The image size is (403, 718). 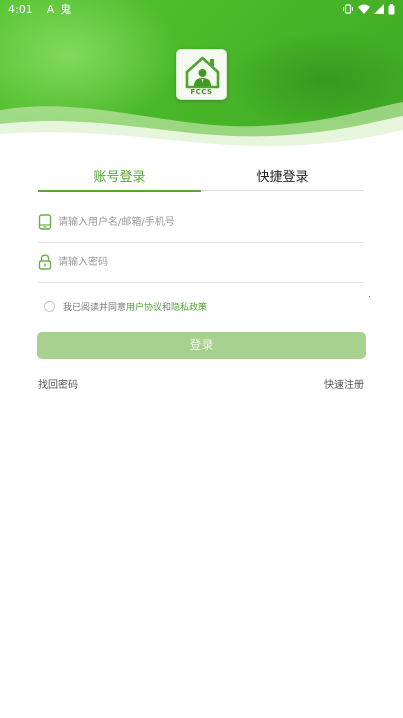 What do you see at coordinates (201, 9) in the screenshot?
I see `status-bar: 4:01 A 鬼` at bounding box center [201, 9].